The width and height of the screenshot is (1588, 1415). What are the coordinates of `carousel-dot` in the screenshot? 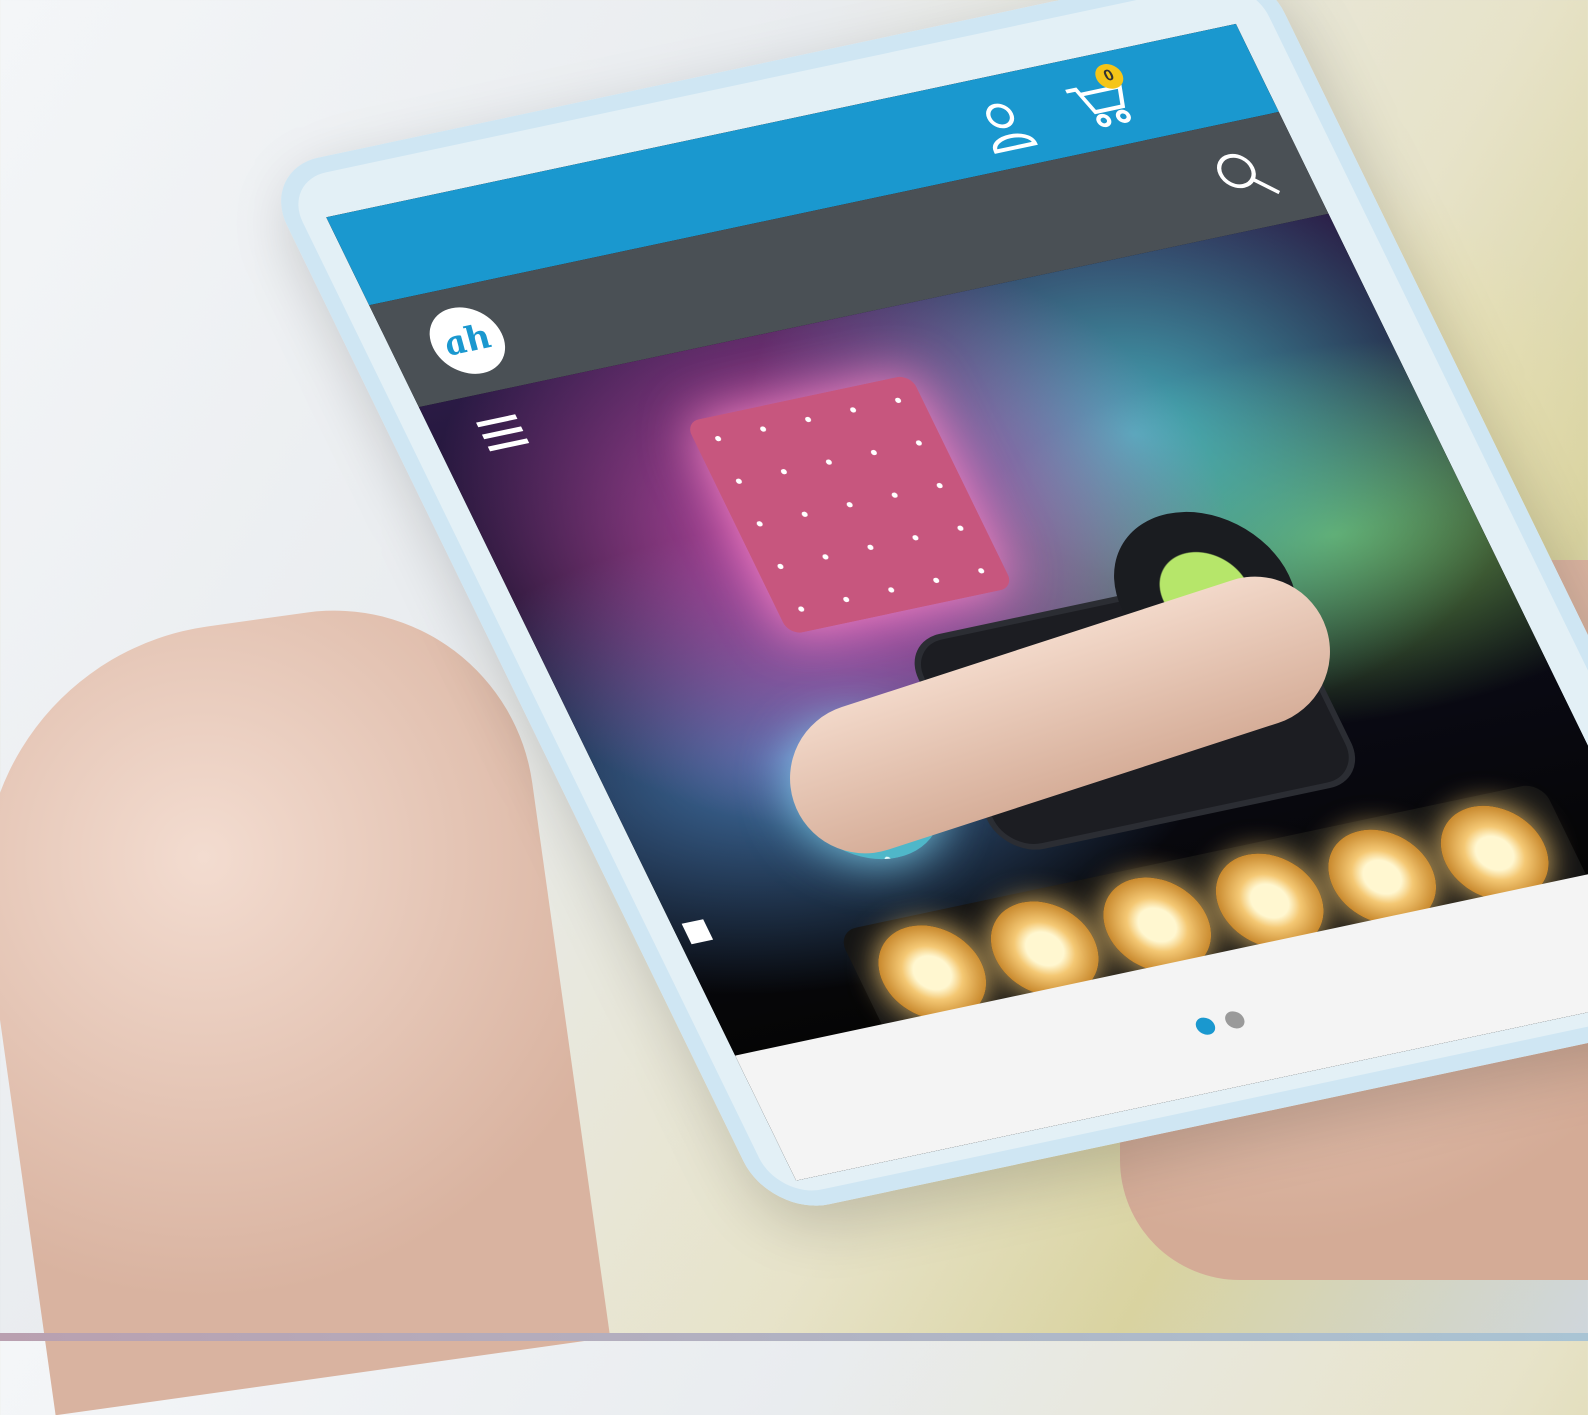 It's located at (1234, 1020).